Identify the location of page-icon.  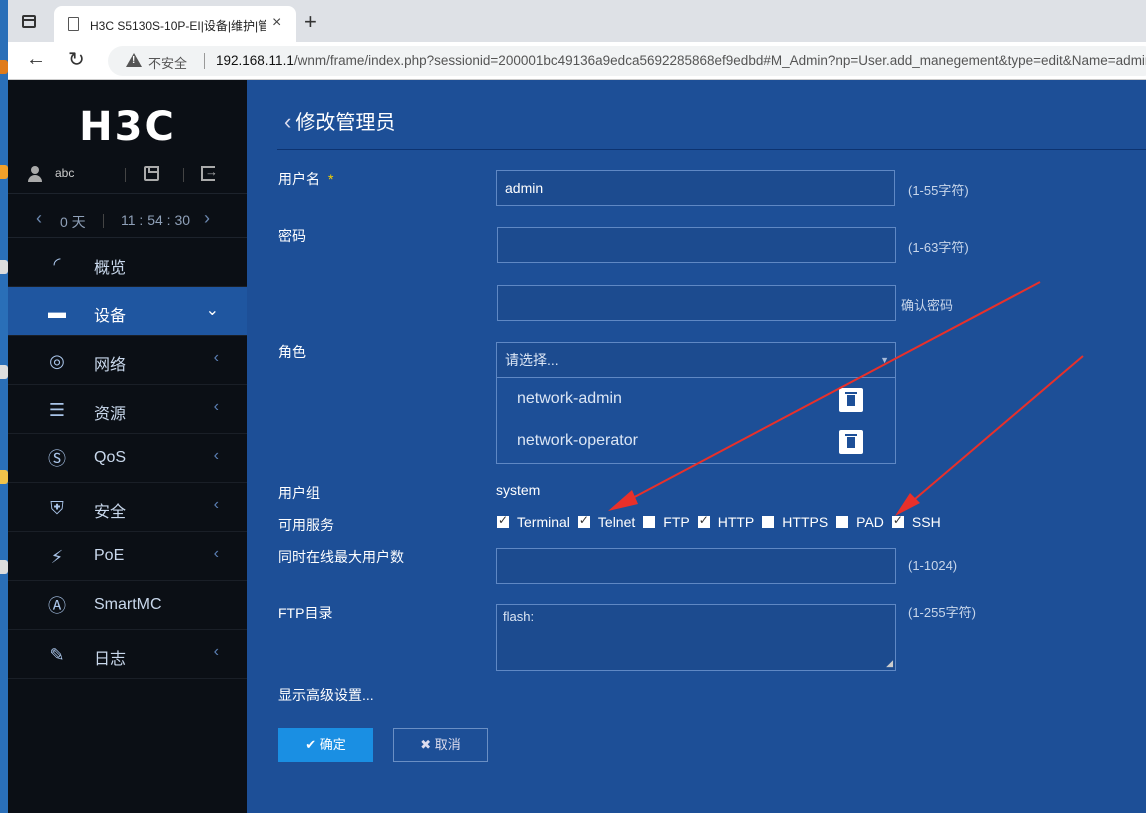
(73, 24).